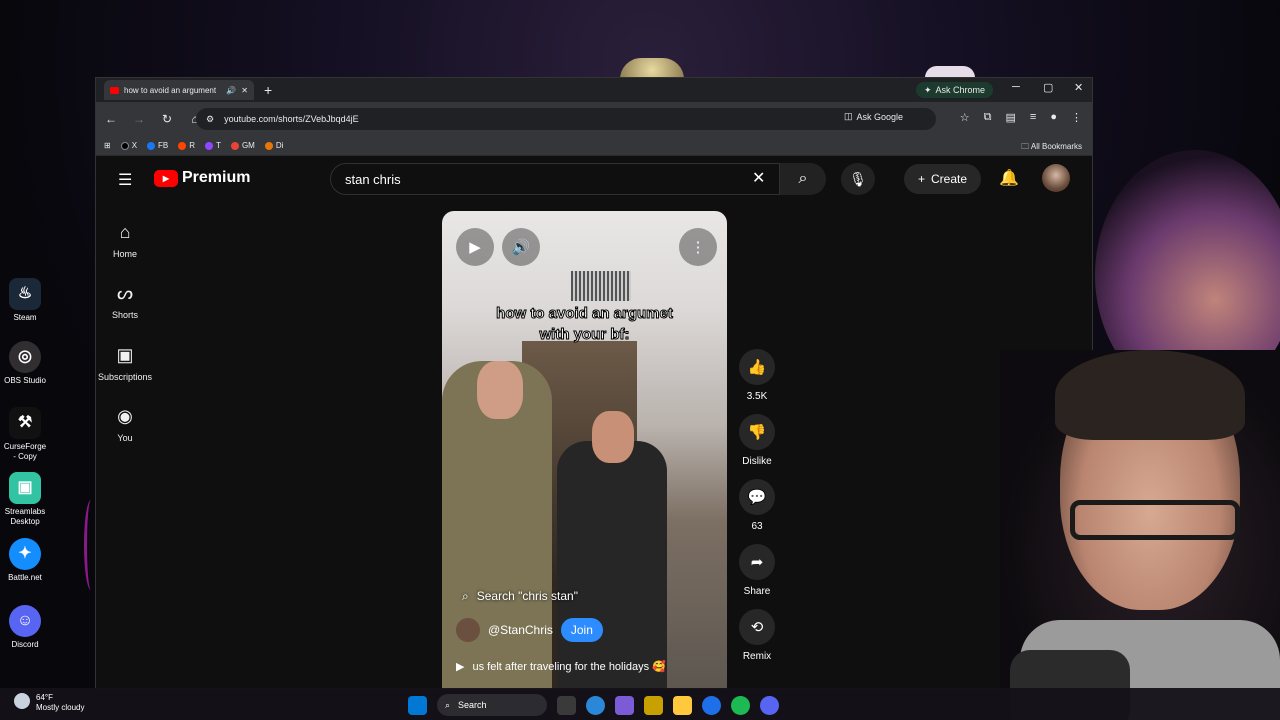  Describe the element at coordinates (1155, 520) in the screenshot. I see `webcam-feed` at that location.